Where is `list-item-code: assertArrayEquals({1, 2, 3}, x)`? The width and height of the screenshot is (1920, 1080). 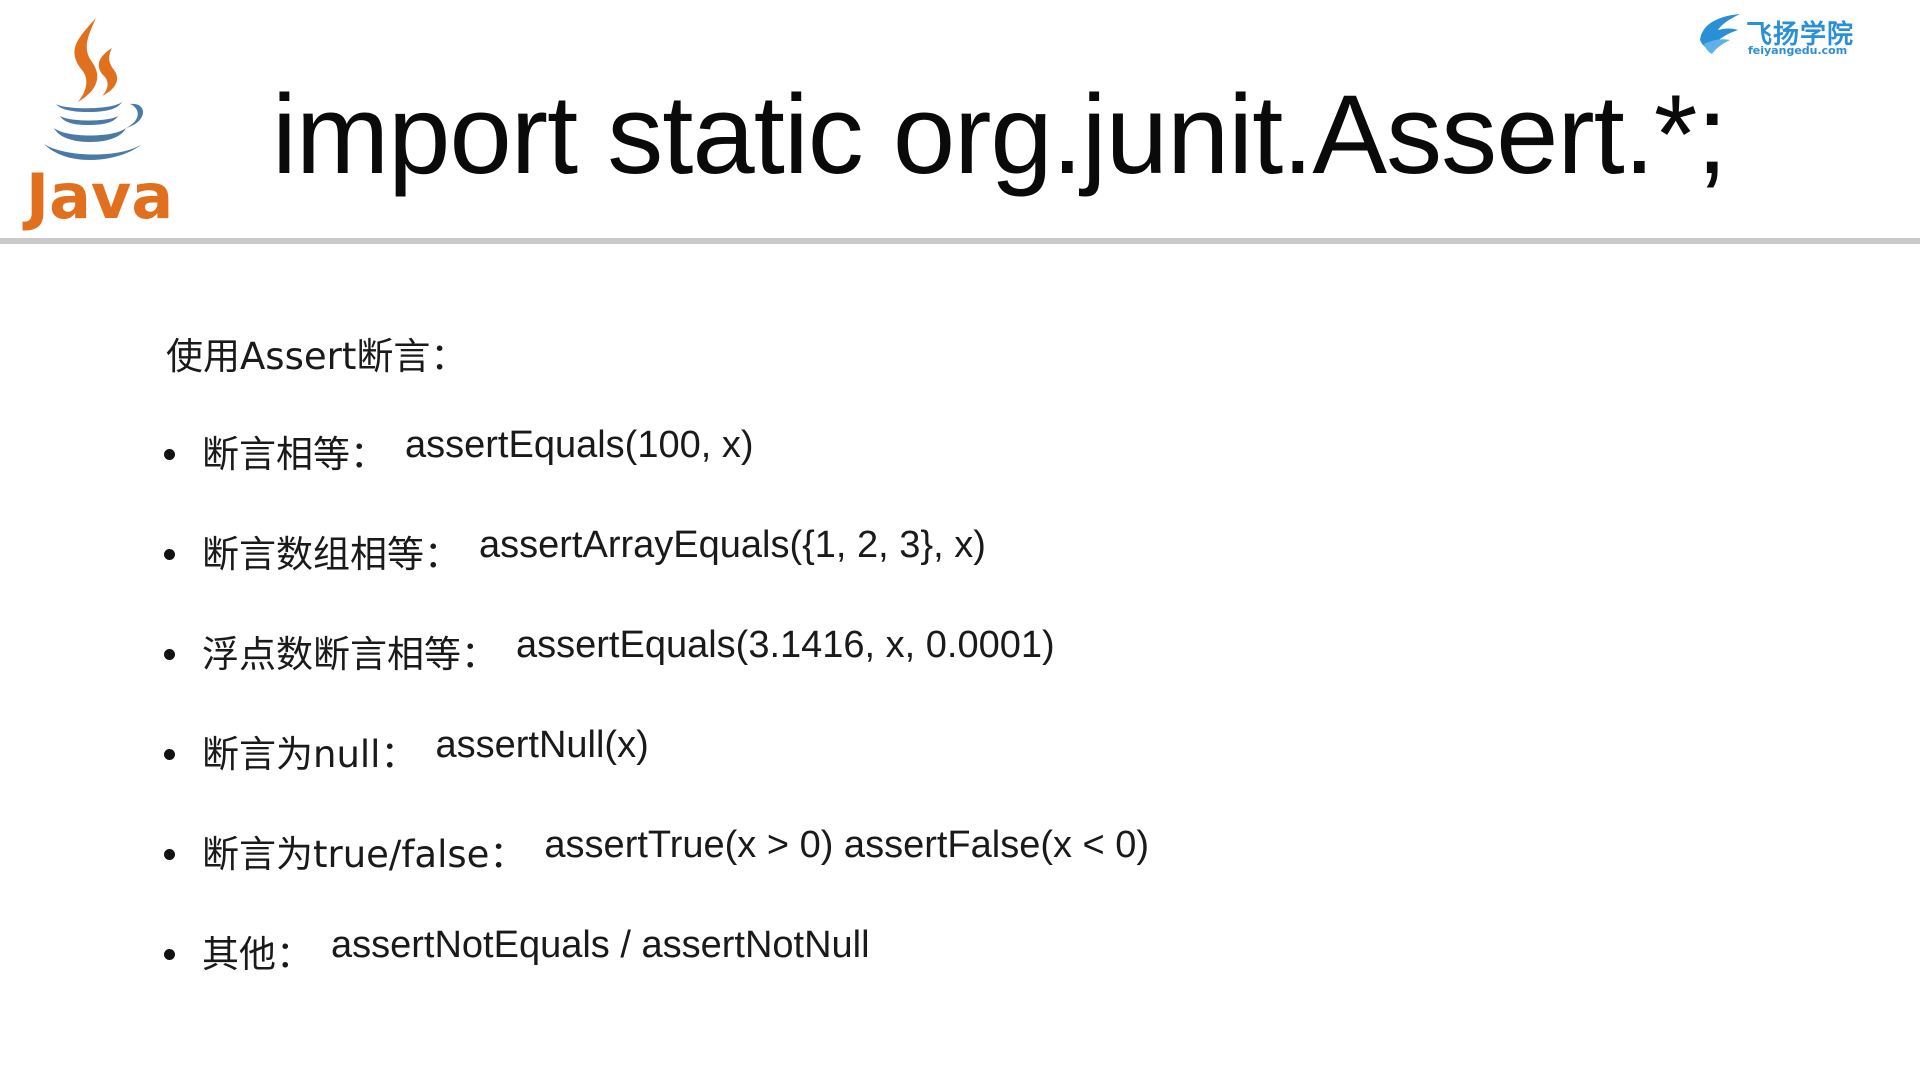
list-item-code: assertArrayEquals({1, 2, 3}, x) is located at coordinates (732, 545).